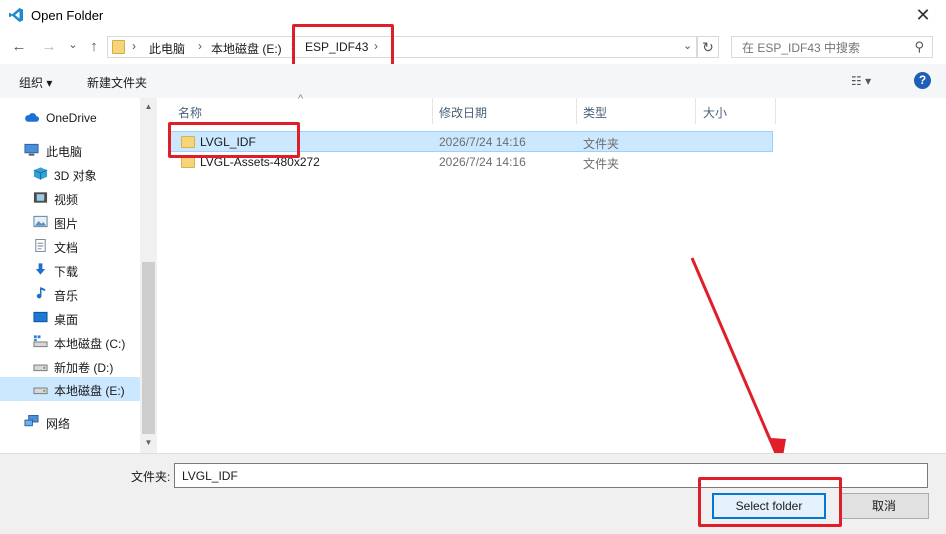 The height and width of the screenshot is (534, 946). Describe the element at coordinates (40, 221) in the screenshot. I see `picture-icon` at that location.